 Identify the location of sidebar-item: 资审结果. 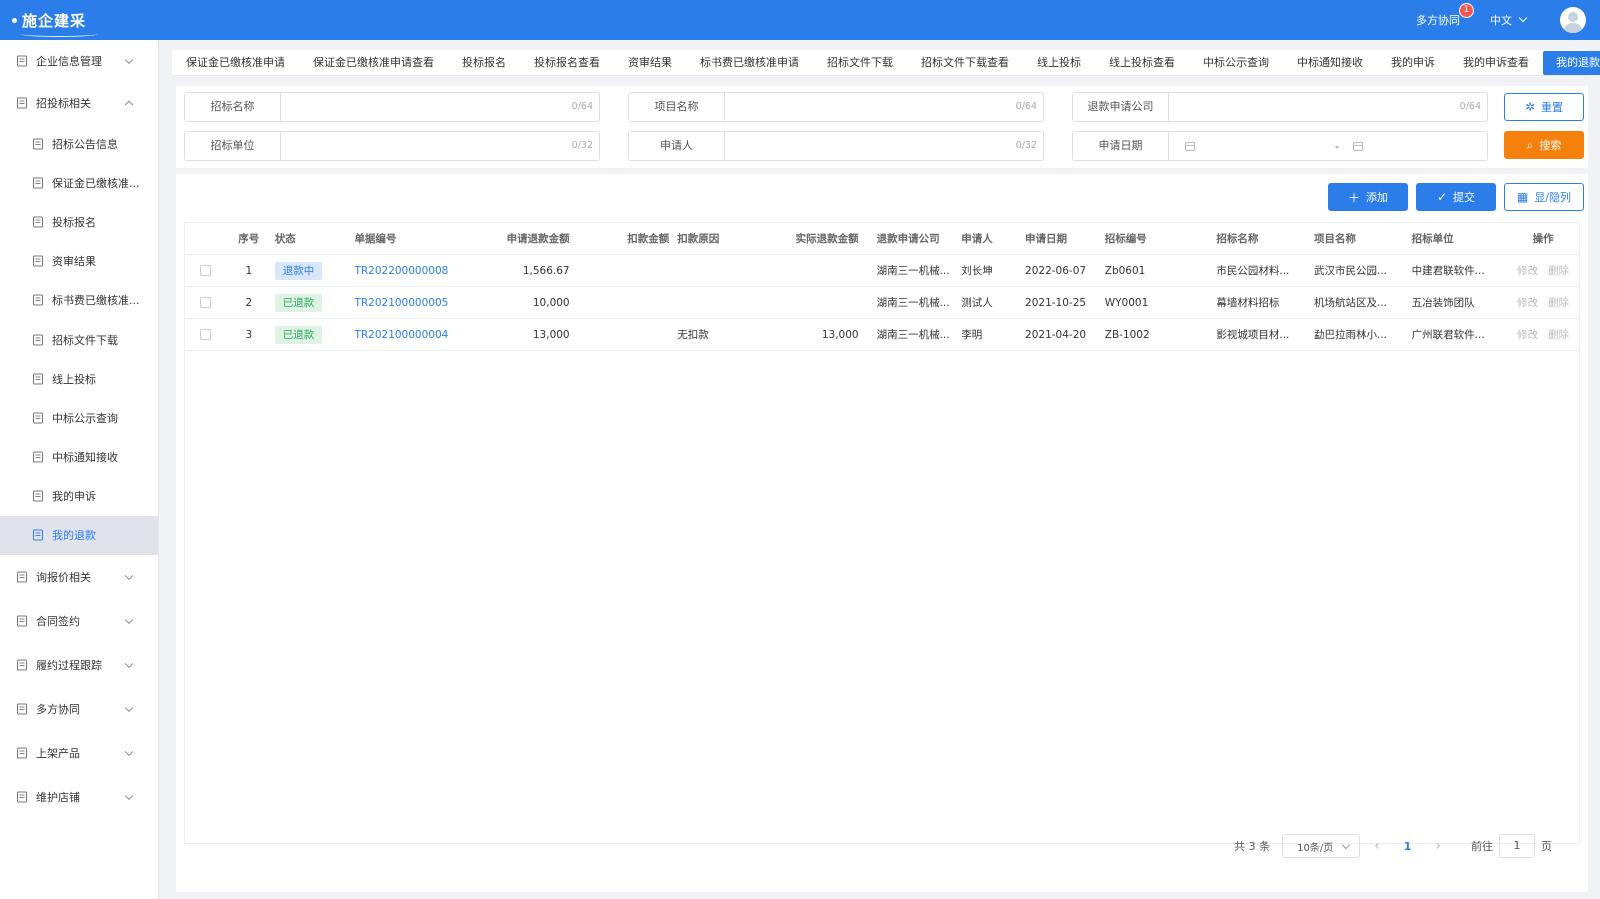
(79, 261).